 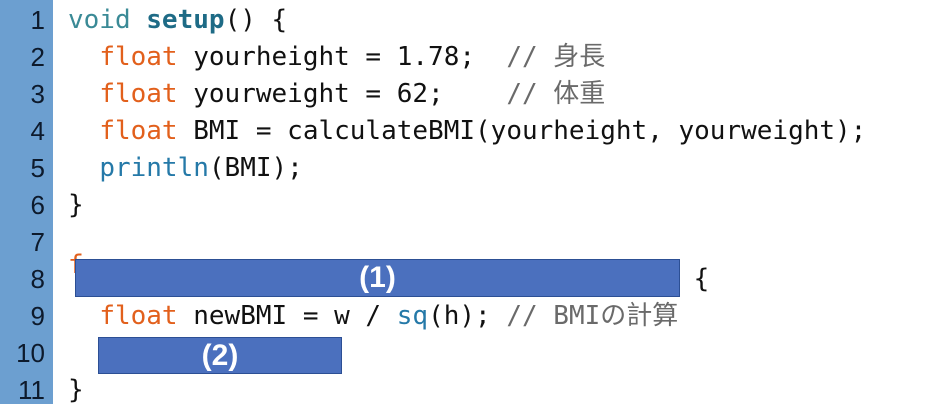 What do you see at coordinates (37, 131) in the screenshot?
I see `line-number: 4` at bounding box center [37, 131].